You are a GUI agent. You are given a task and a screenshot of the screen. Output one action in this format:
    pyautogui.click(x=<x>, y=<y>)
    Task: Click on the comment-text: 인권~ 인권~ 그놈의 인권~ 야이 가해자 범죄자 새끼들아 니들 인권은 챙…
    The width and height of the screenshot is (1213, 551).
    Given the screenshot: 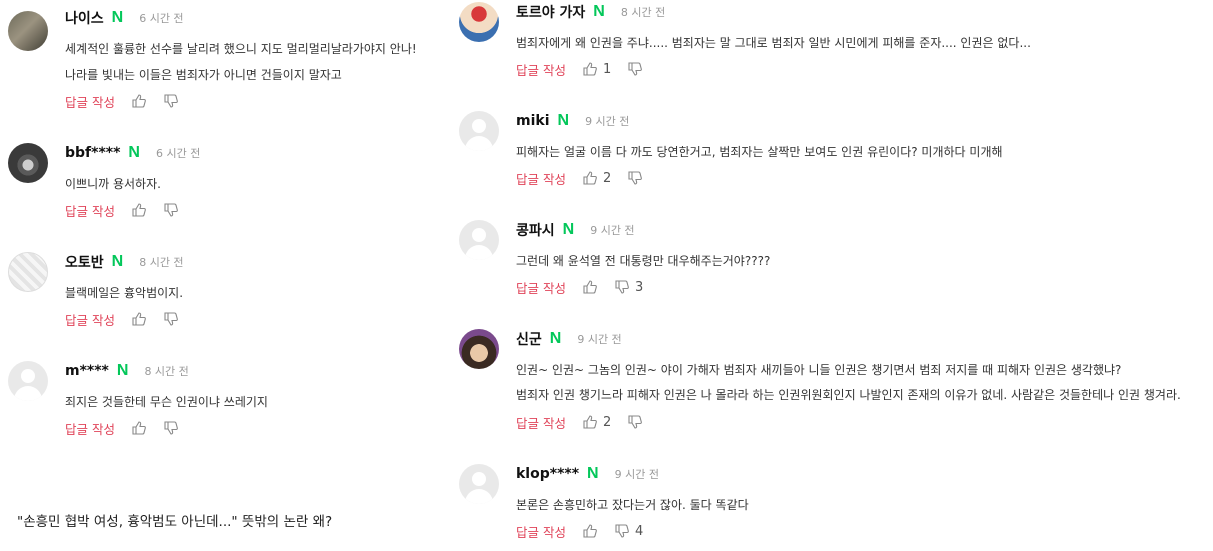 What is the action you would take?
    pyautogui.click(x=819, y=370)
    